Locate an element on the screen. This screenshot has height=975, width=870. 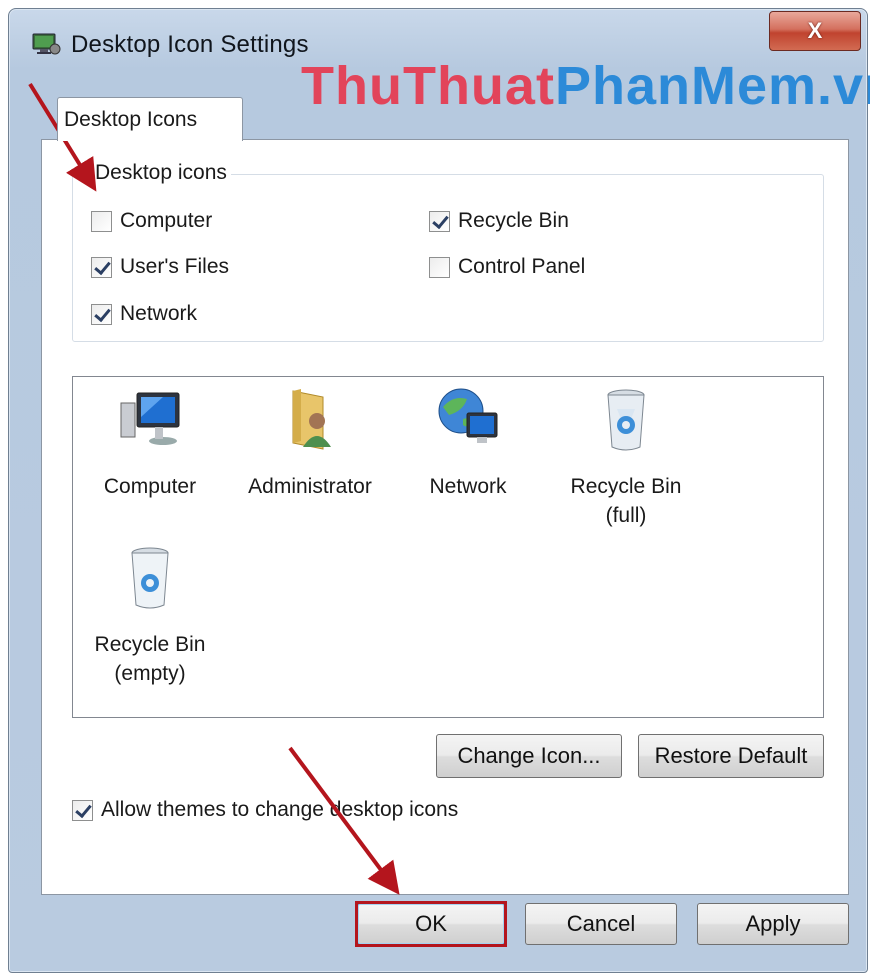
icon-label: Administrator is located at coordinates (310, 487).